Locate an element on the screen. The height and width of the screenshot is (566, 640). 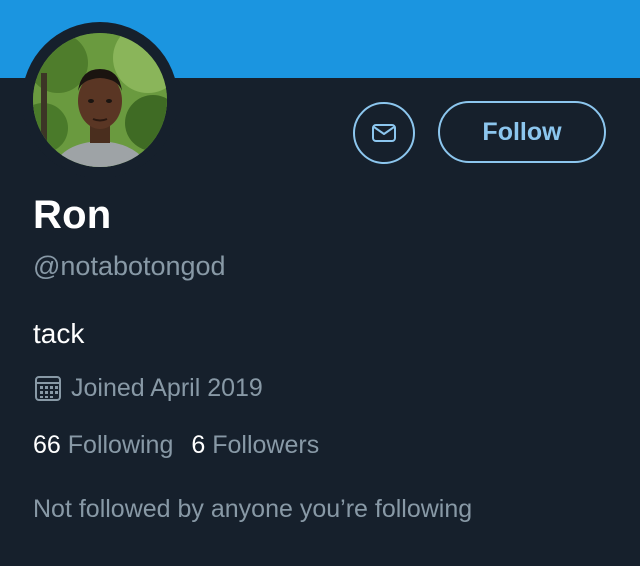
follow-button: Follow is located at coordinates (522, 132).